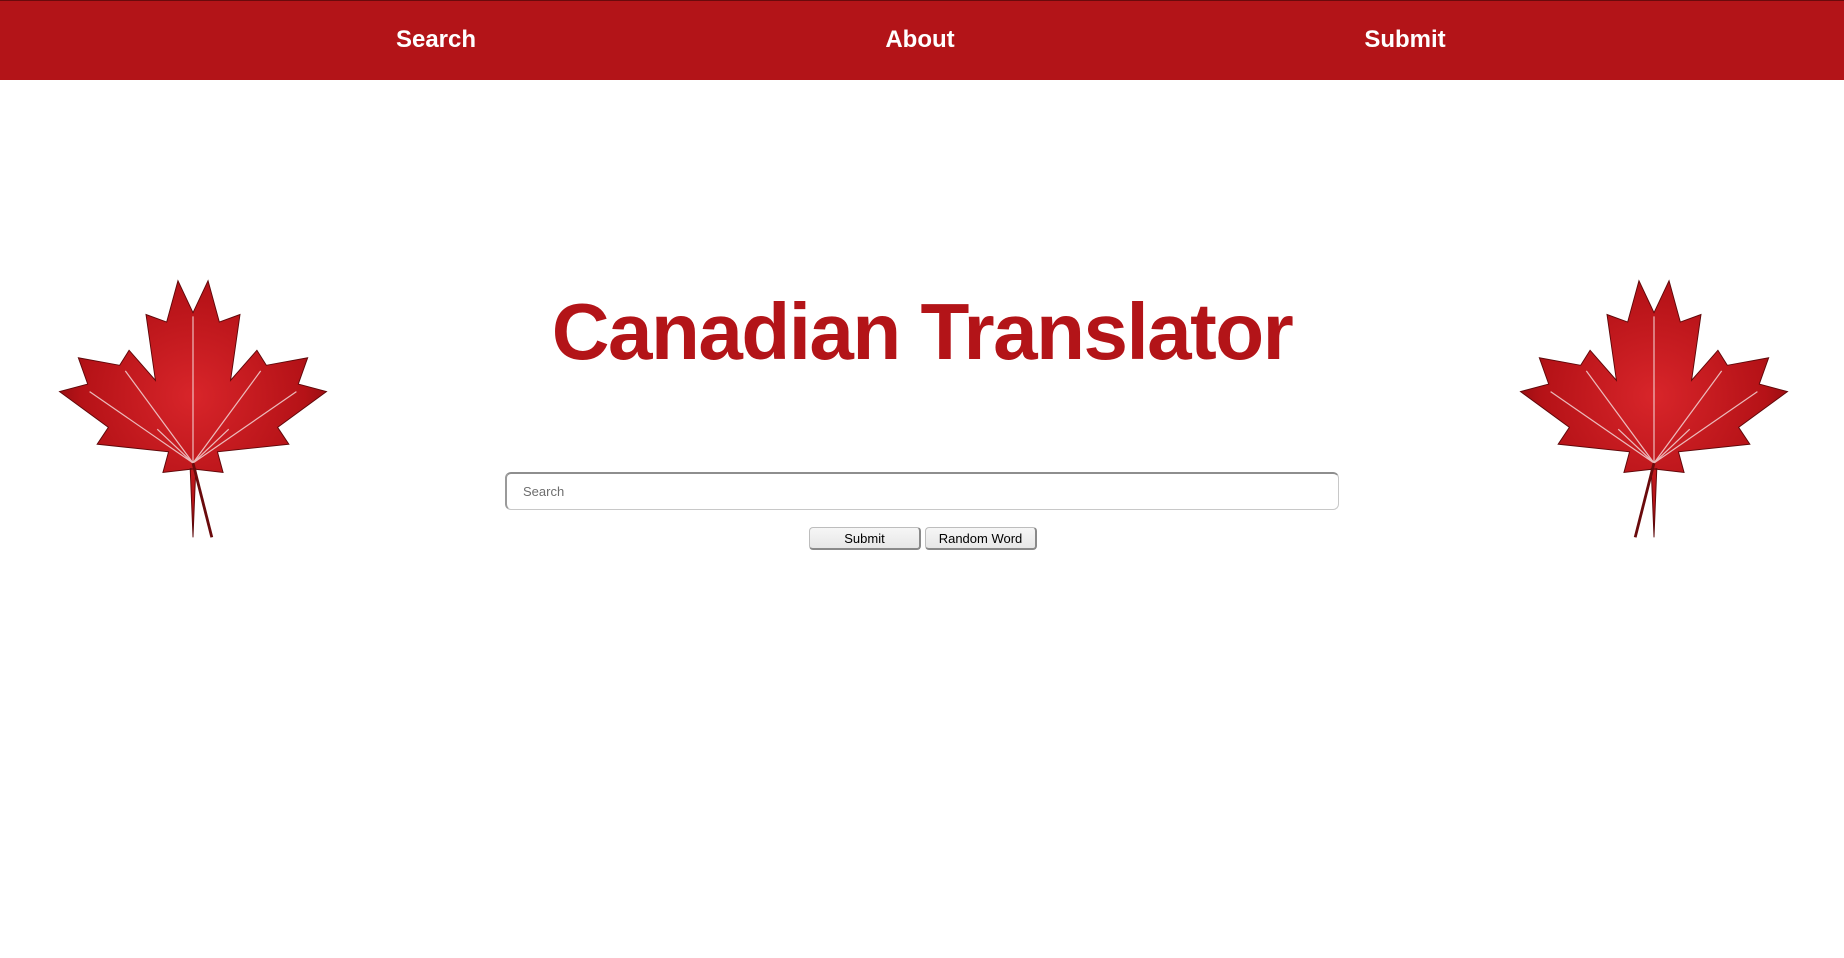 The height and width of the screenshot is (958, 1844). I want to click on maple-leaf-right-icon, so click(1654, 408).